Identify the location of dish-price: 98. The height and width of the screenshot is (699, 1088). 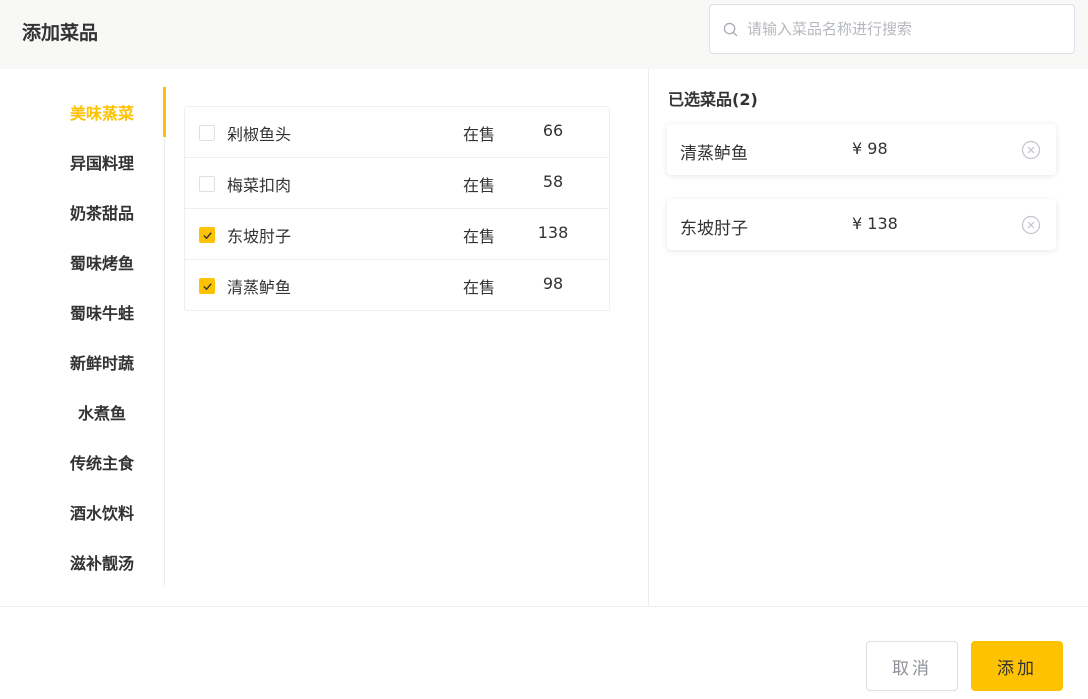
(553, 283).